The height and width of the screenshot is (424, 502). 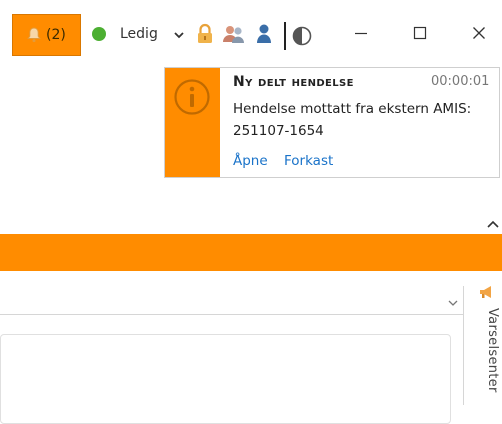 What do you see at coordinates (264, 34) in the screenshot?
I see `person-icon` at bounding box center [264, 34].